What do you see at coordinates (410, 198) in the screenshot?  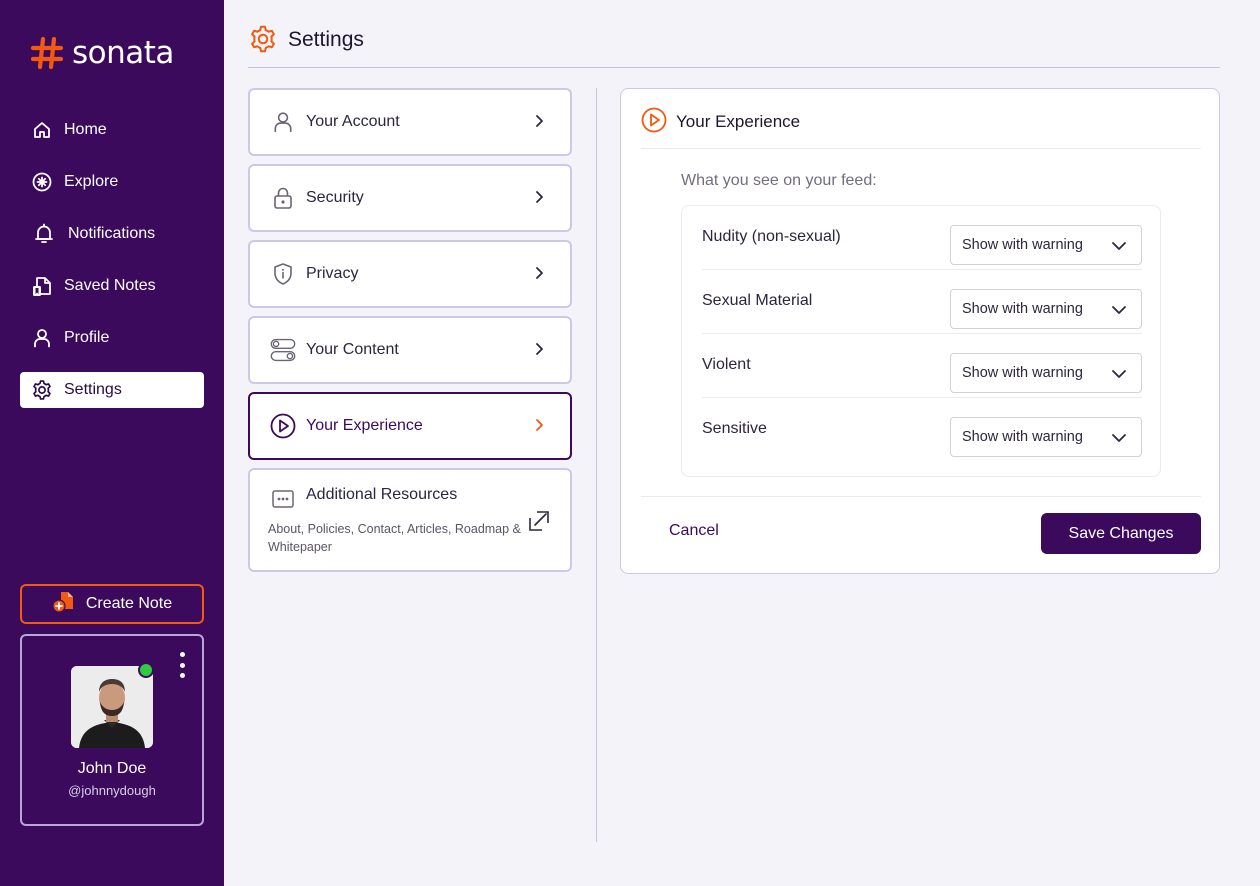 I see `settings-menu-security: Security` at bounding box center [410, 198].